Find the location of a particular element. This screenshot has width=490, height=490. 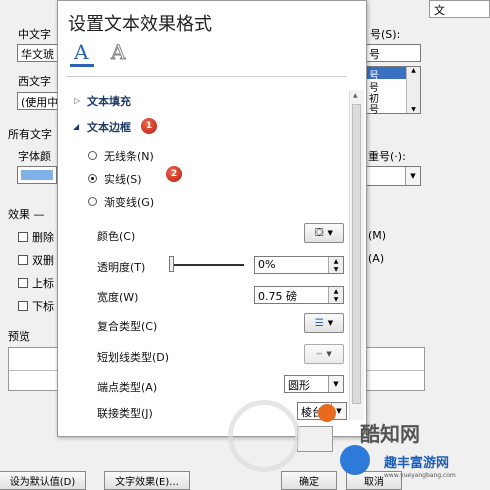

scroll-up-icon: ▲ is located at coordinates (355, 95).